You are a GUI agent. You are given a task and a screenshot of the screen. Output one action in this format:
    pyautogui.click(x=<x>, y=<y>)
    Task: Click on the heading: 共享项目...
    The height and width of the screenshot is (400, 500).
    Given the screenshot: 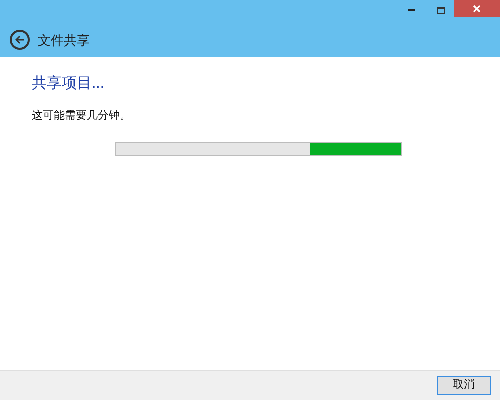 What is the action you would take?
    pyautogui.click(x=69, y=84)
    